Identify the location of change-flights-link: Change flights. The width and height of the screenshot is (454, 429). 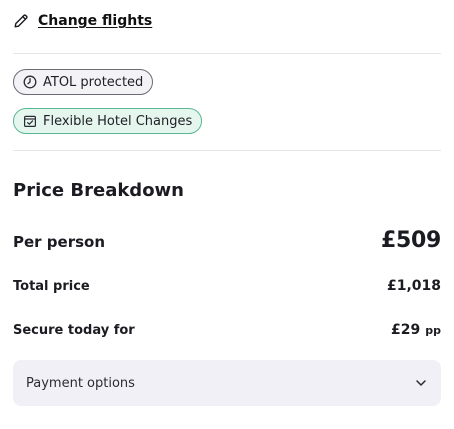
(82, 21).